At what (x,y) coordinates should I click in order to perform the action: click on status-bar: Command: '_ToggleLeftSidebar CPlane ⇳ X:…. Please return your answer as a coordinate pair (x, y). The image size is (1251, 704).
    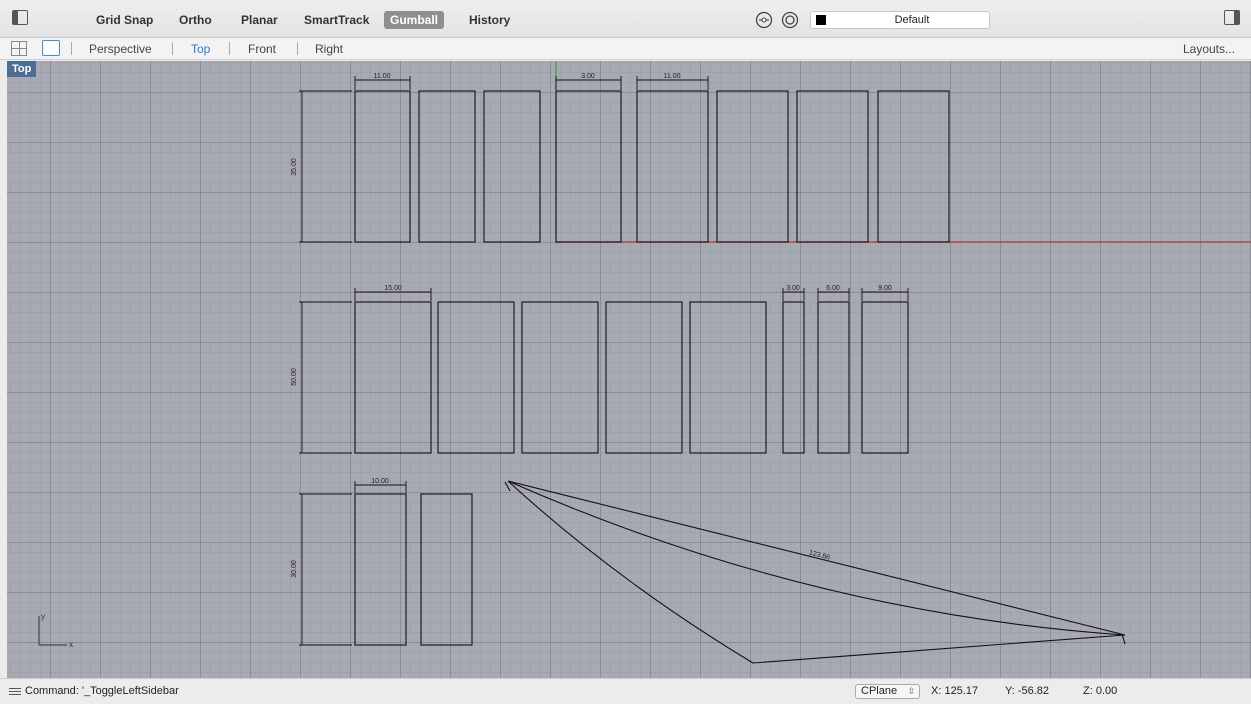
    Looking at the image, I should click on (625, 691).